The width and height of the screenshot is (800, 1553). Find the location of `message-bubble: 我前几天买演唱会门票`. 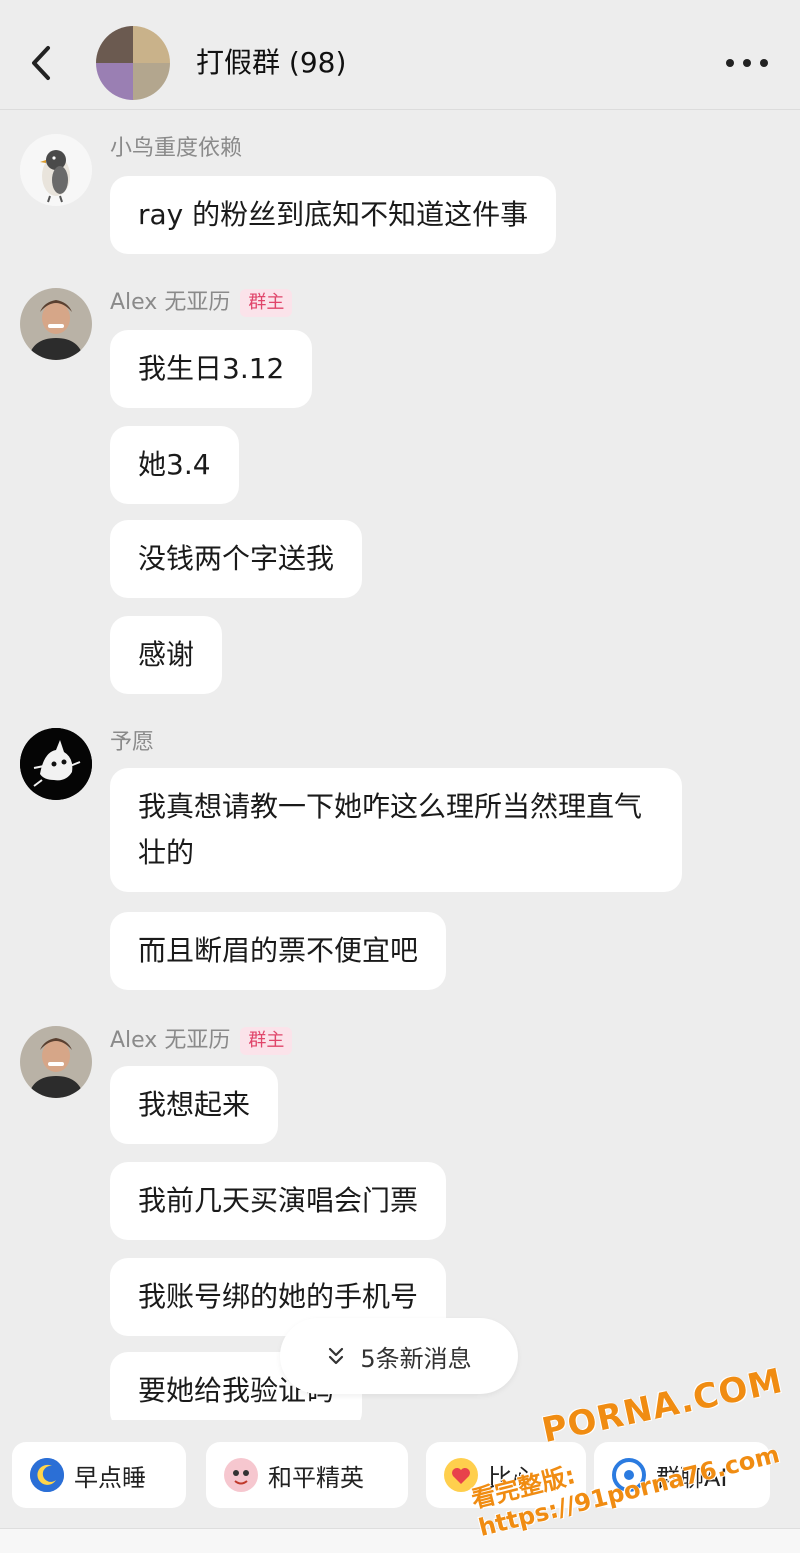

message-bubble: 我前几天买演唱会门票 is located at coordinates (278, 1201).